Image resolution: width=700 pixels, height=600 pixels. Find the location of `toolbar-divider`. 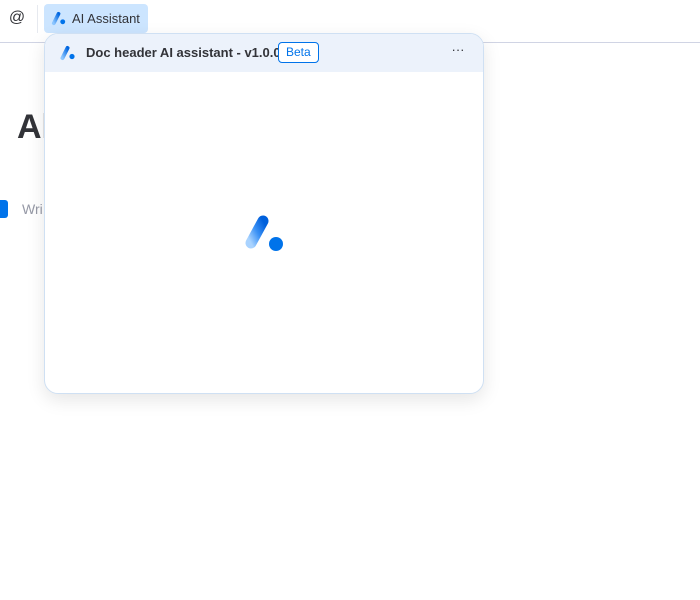

toolbar-divider is located at coordinates (37, 19).